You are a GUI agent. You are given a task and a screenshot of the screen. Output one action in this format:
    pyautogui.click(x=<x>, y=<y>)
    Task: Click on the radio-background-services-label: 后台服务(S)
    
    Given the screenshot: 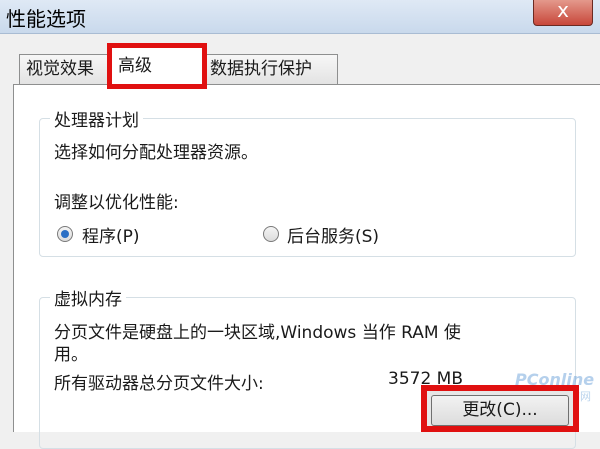 What is the action you would take?
    pyautogui.click(x=333, y=234)
    